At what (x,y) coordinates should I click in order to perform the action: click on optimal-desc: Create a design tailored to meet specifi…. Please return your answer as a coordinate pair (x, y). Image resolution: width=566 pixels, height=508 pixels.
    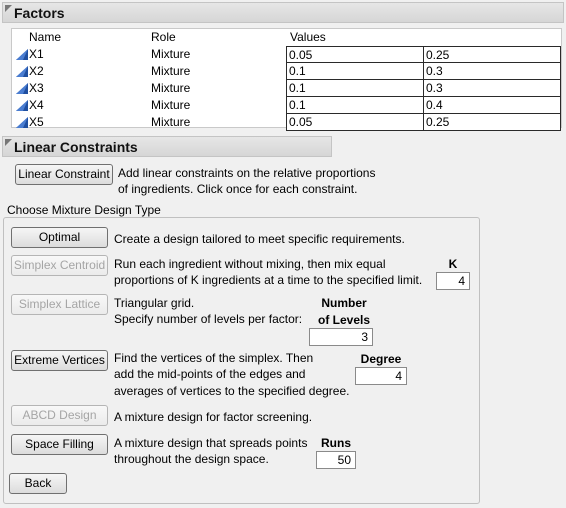
    Looking at the image, I should click on (259, 239).